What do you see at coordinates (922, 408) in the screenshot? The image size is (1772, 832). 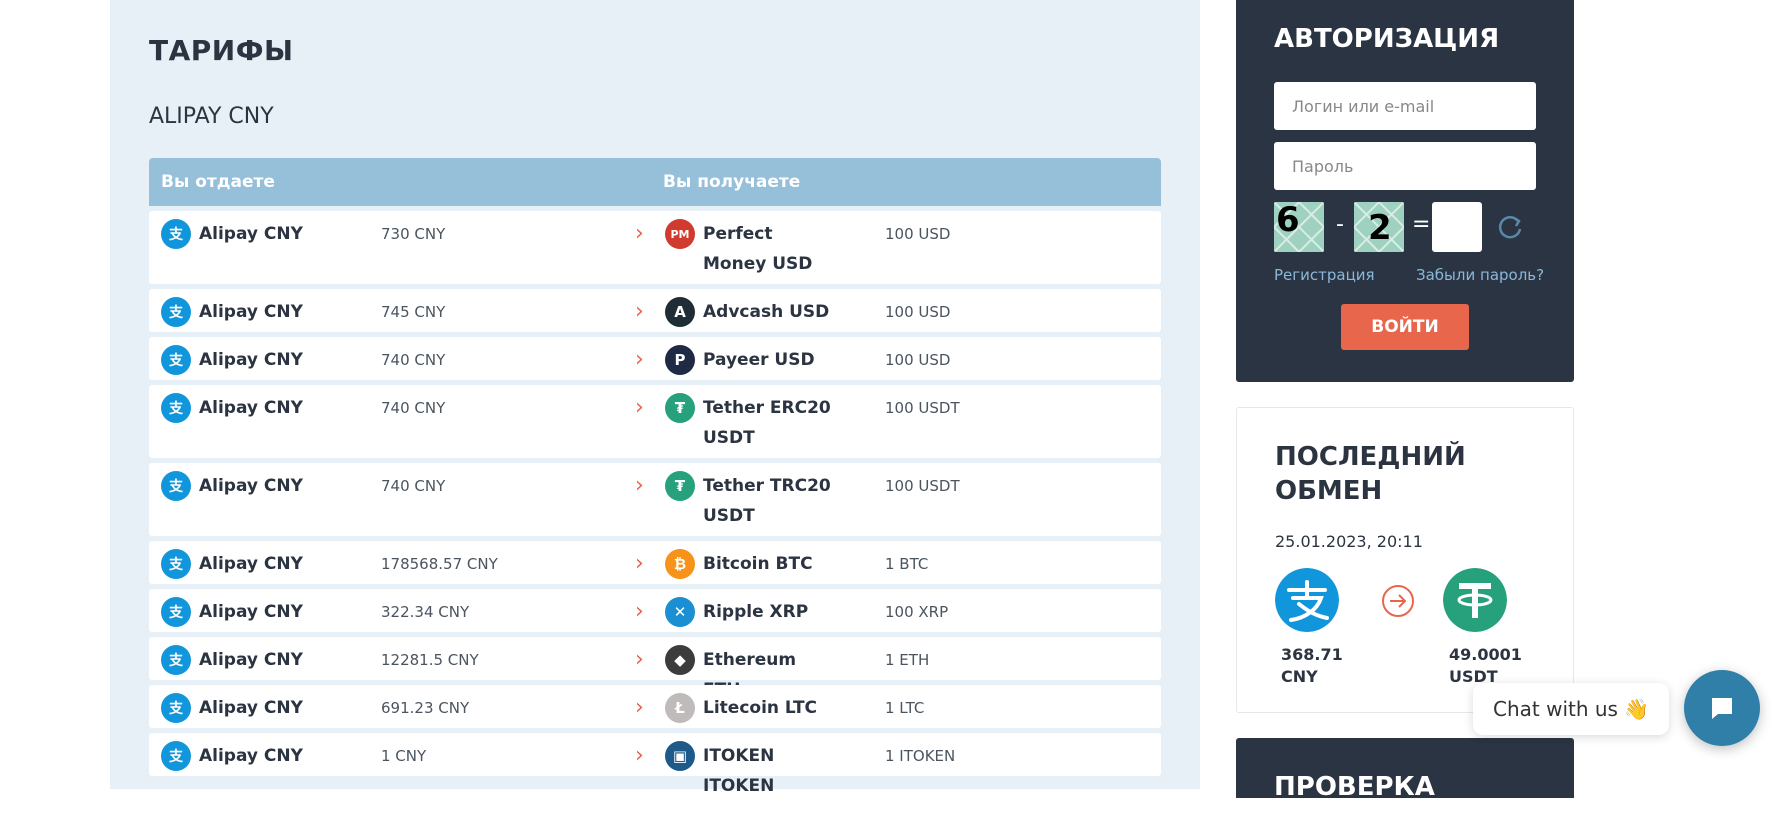 I see `get-amount: 100 USDT` at bounding box center [922, 408].